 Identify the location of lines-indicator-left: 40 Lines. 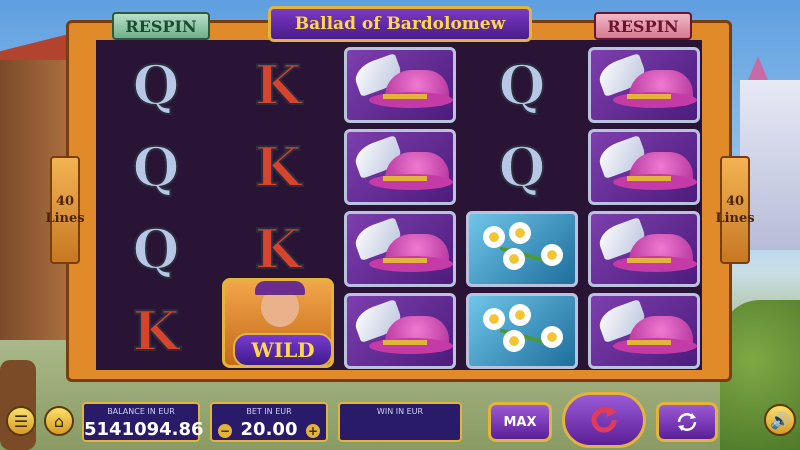
(65, 210).